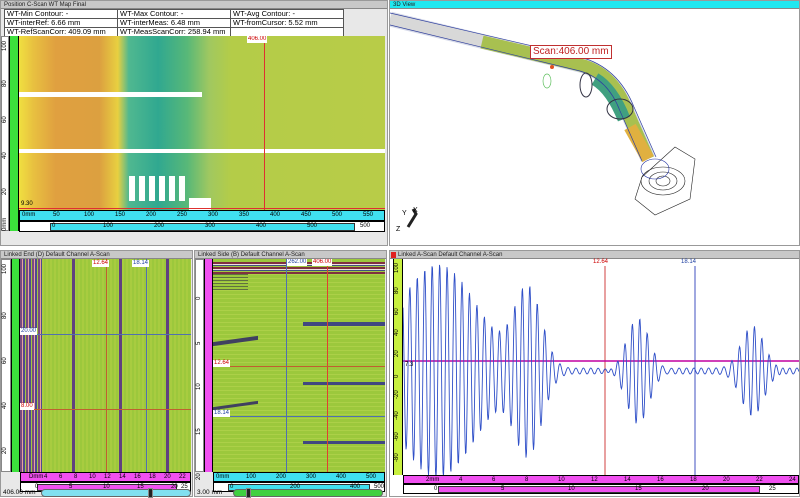 The height and width of the screenshot is (498, 800). Describe the element at coordinates (299, 477) in the screenshot. I see `side-ruler: 0mm 100 200 300 400 500` at that location.